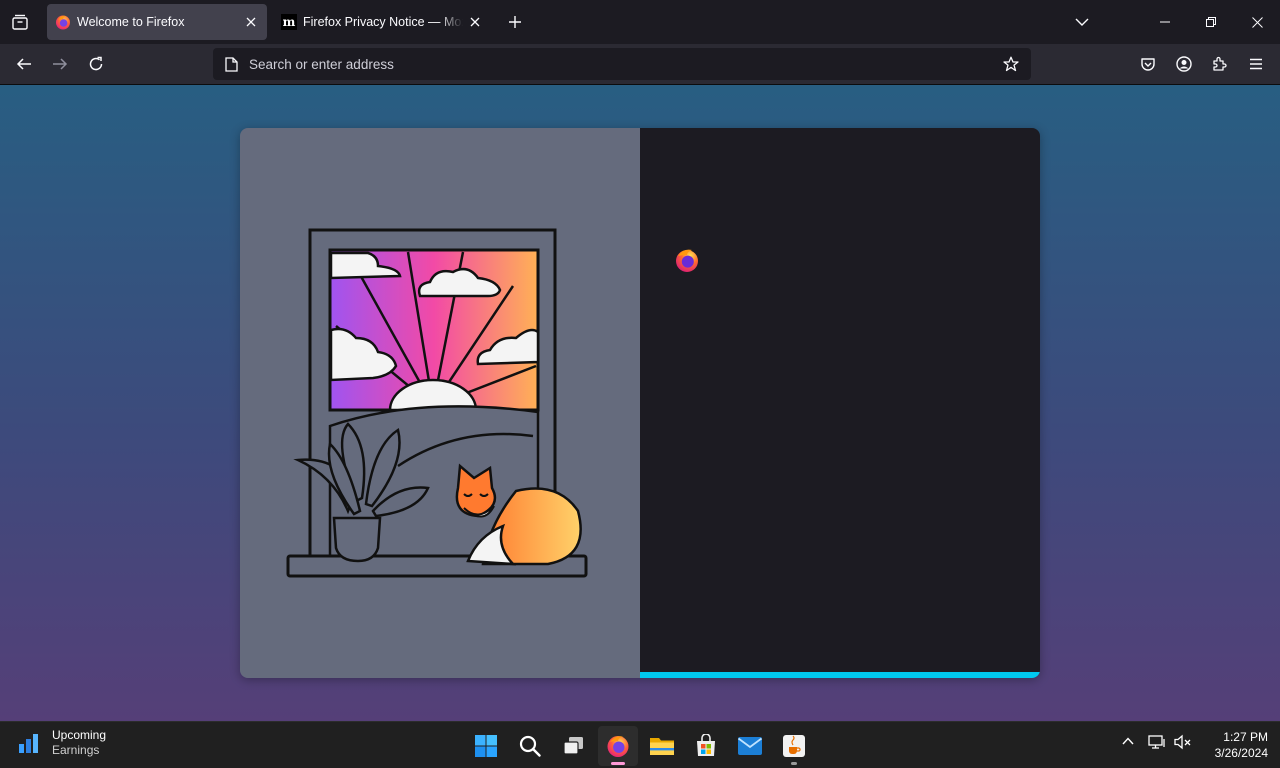 This screenshot has width=1280, height=768. Describe the element at coordinates (750, 746) in the screenshot. I see `mail-icon` at that location.